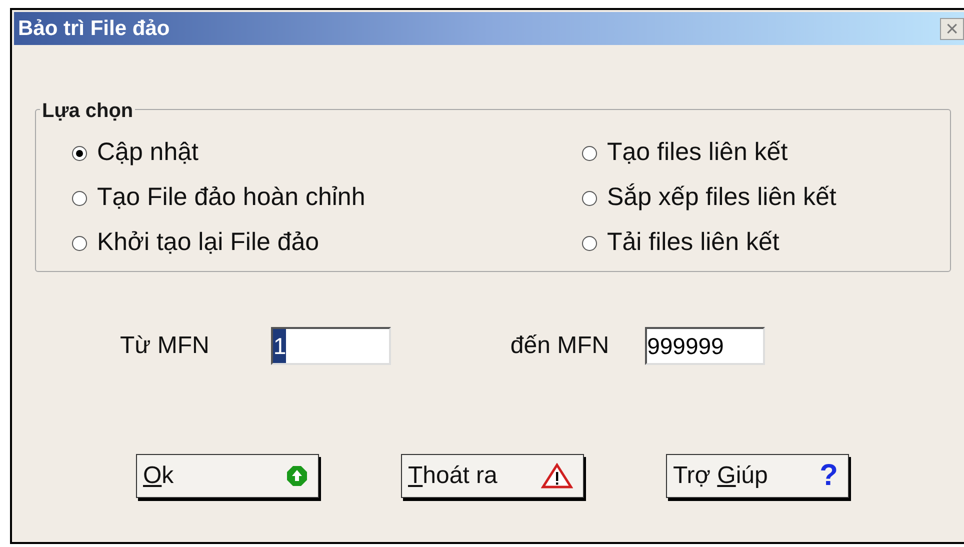 Image resolution: width=964 pixels, height=547 pixels. I want to click on help-icon: ?, so click(829, 476).